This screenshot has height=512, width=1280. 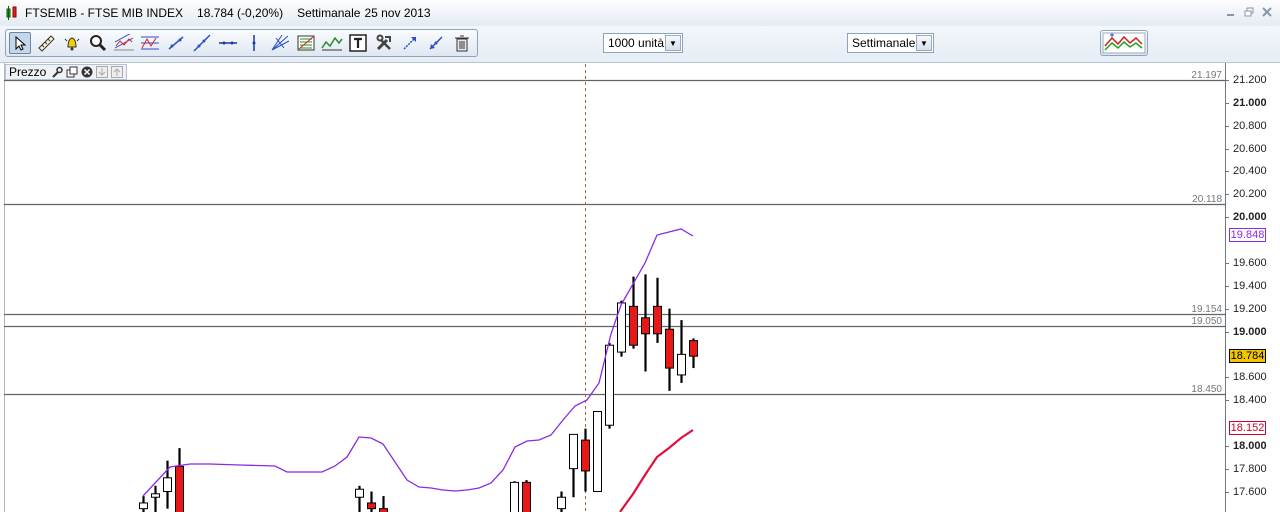 I want to click on pane-title: Prezzo, so click(x=28, y=72).